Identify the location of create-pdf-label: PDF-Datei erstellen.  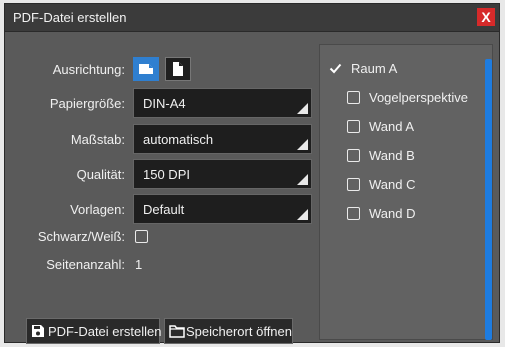
(105, 331).